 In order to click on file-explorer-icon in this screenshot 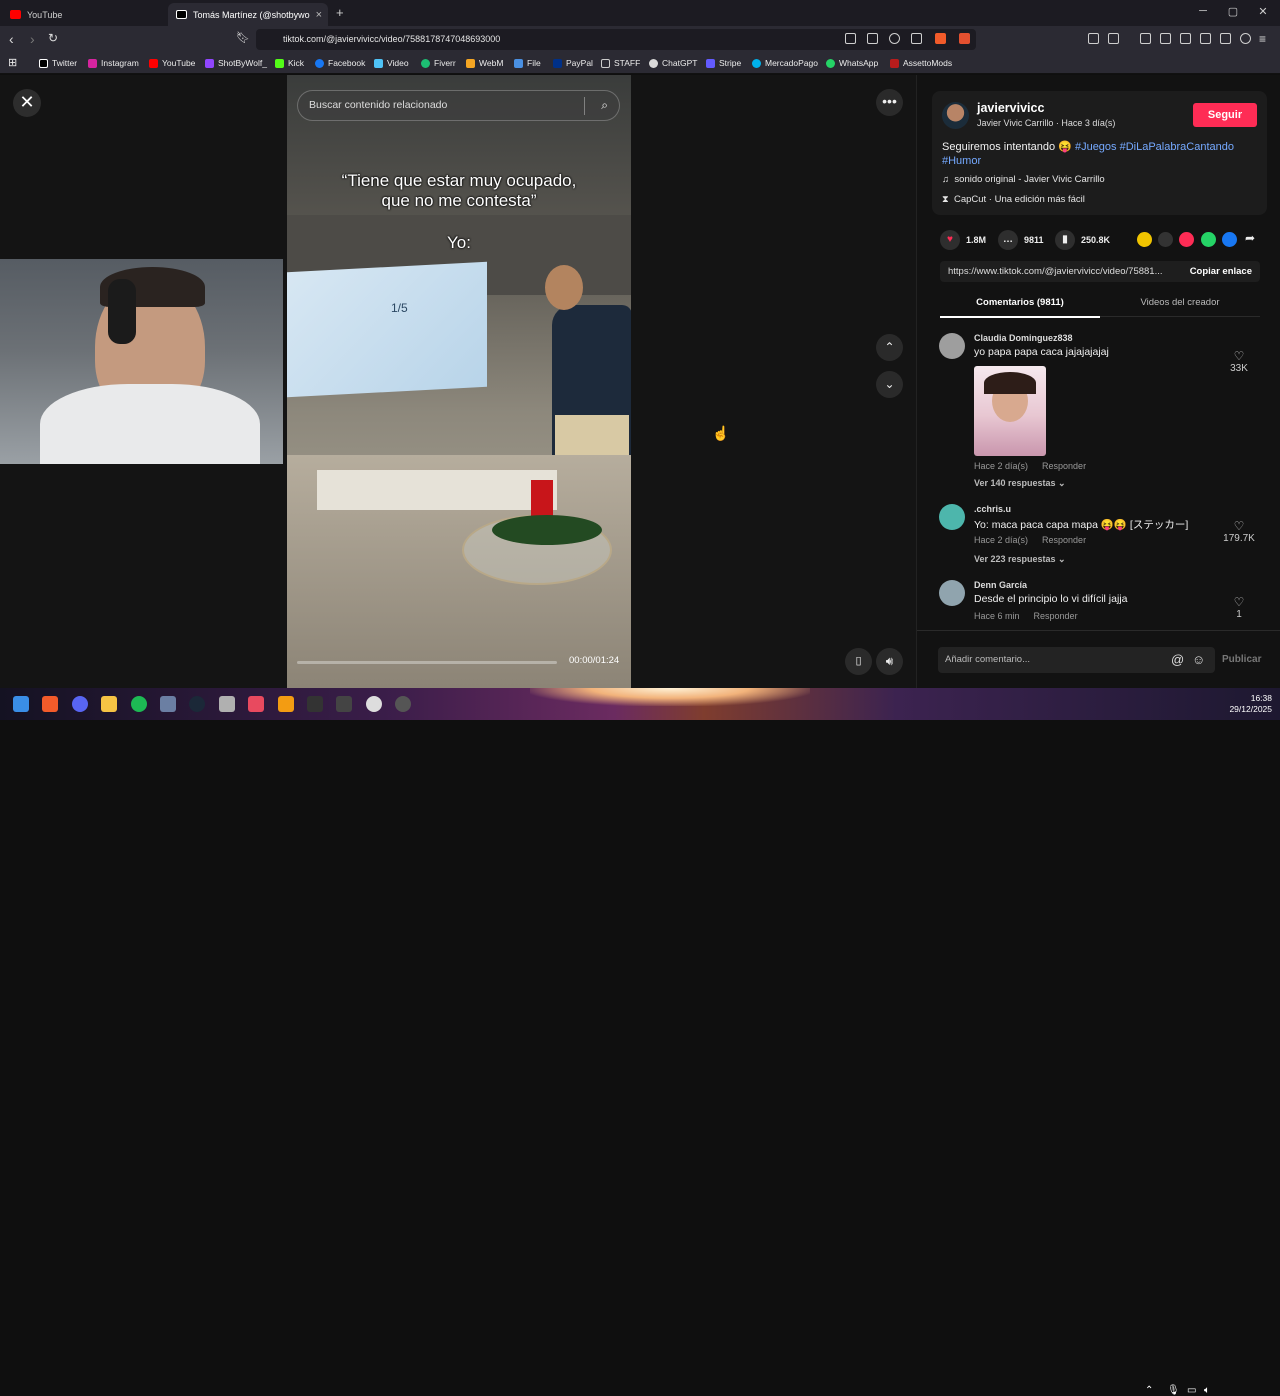, I will do `click(109, 704)`.